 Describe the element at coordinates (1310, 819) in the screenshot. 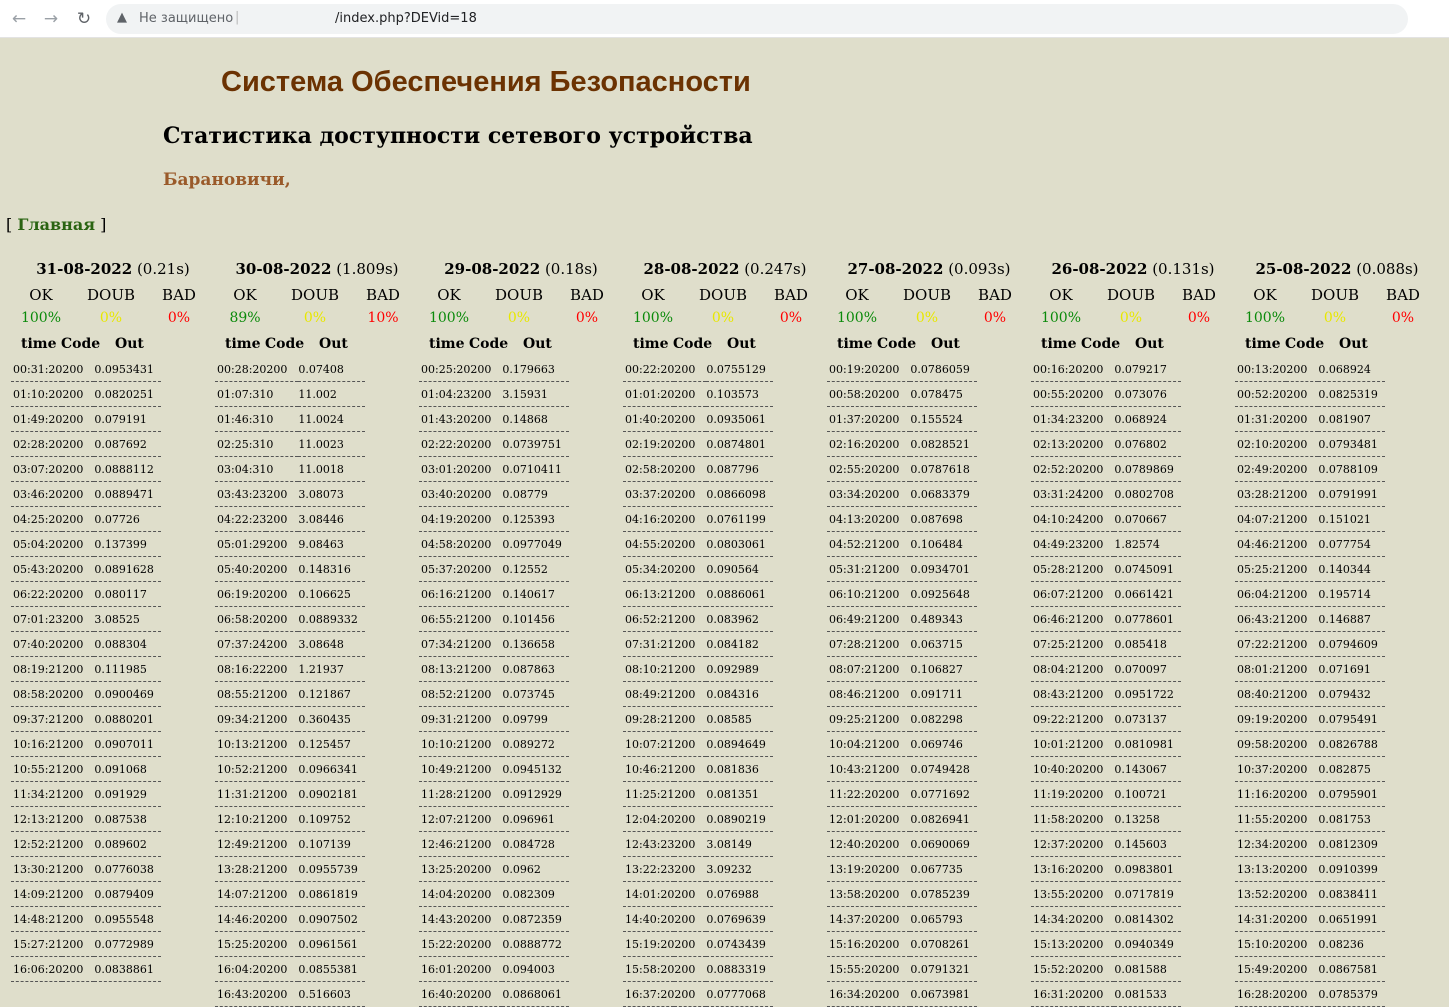

I see `table-row: 11:55:20 200 0.081753` at that location.